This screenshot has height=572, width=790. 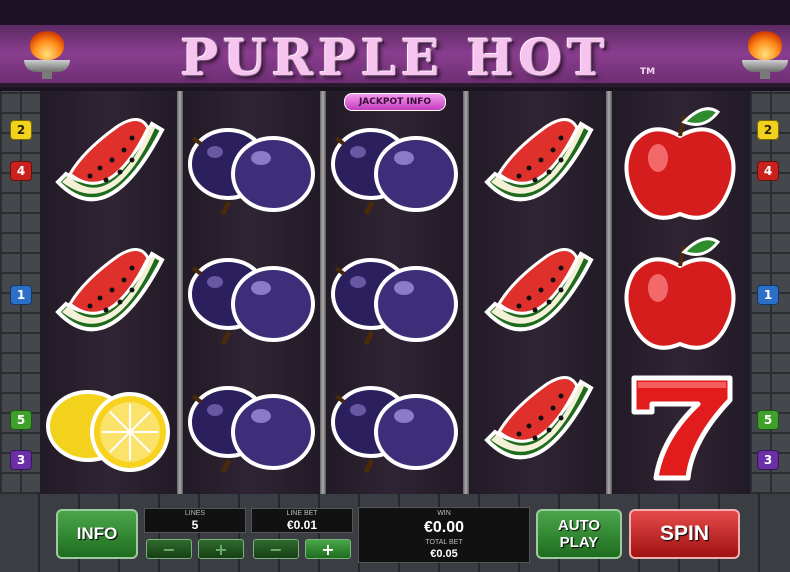 What do you see at coordinates (276, 549) in the screenshot?
I see `line-bet-minus-button: −` at bounding box center [276, 549].